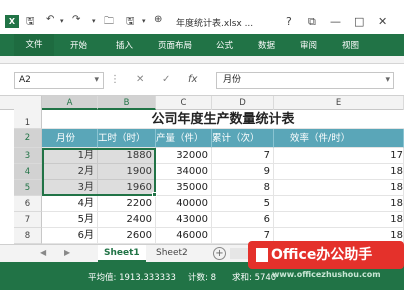 The height and width of the screenshot is (290, 404). I want to click on formula-value: 月份, so click(232, 80).